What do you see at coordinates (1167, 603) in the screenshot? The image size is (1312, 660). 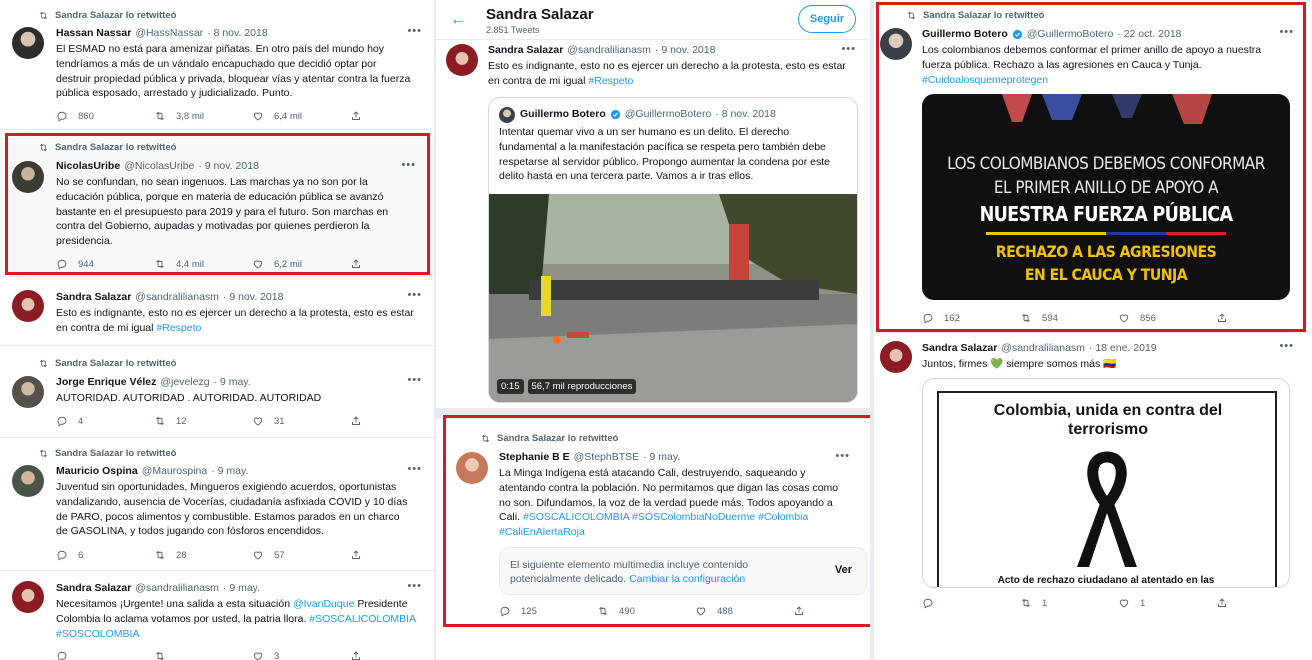 I see `like-button: 1` at bounding box center [1167, 603].